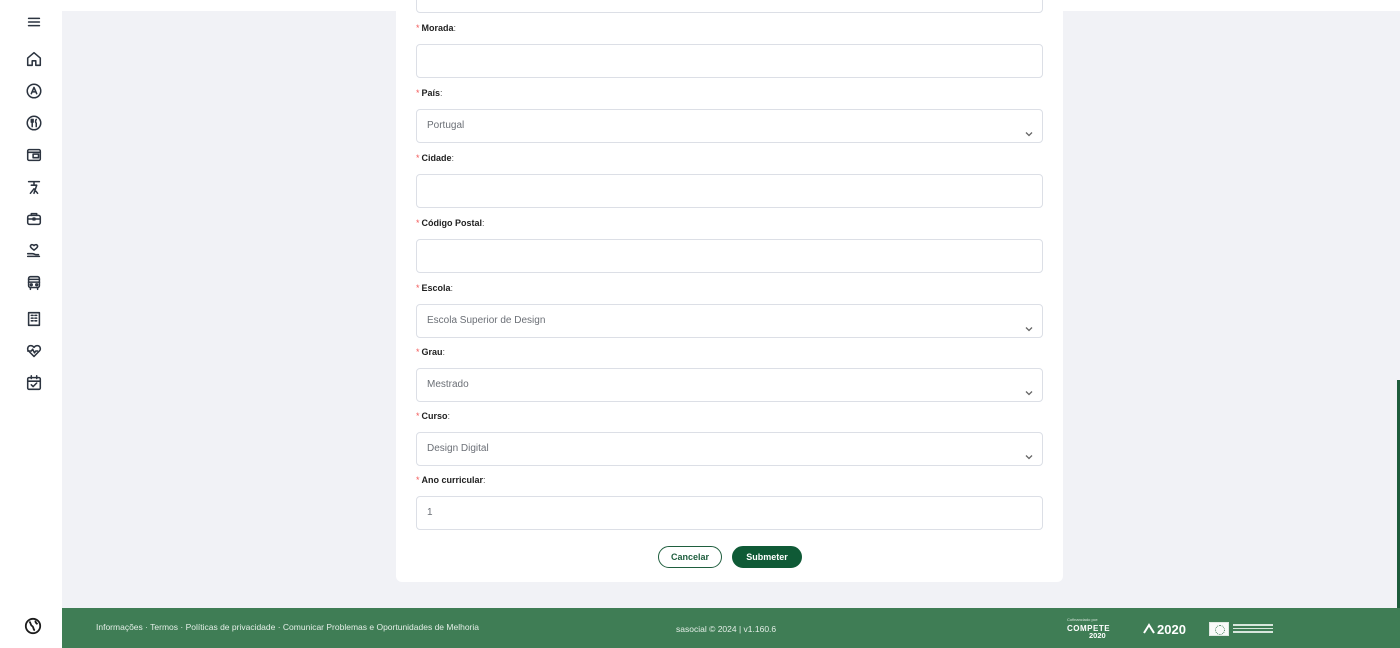  Describe the element at coordinates (34, 251) in the screenshot. I see `care-hand-icon` at that location.